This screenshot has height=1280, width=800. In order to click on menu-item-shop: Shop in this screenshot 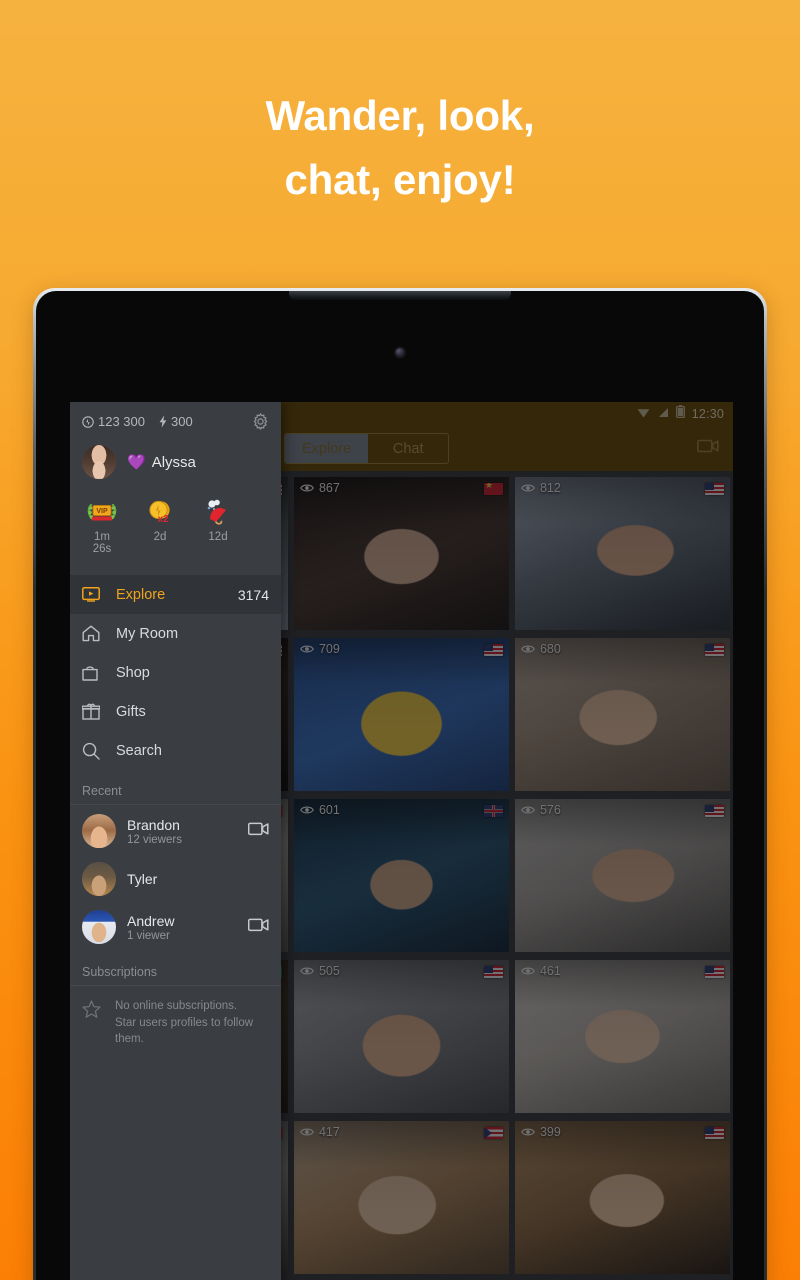, I will do `click(175, 672)`.